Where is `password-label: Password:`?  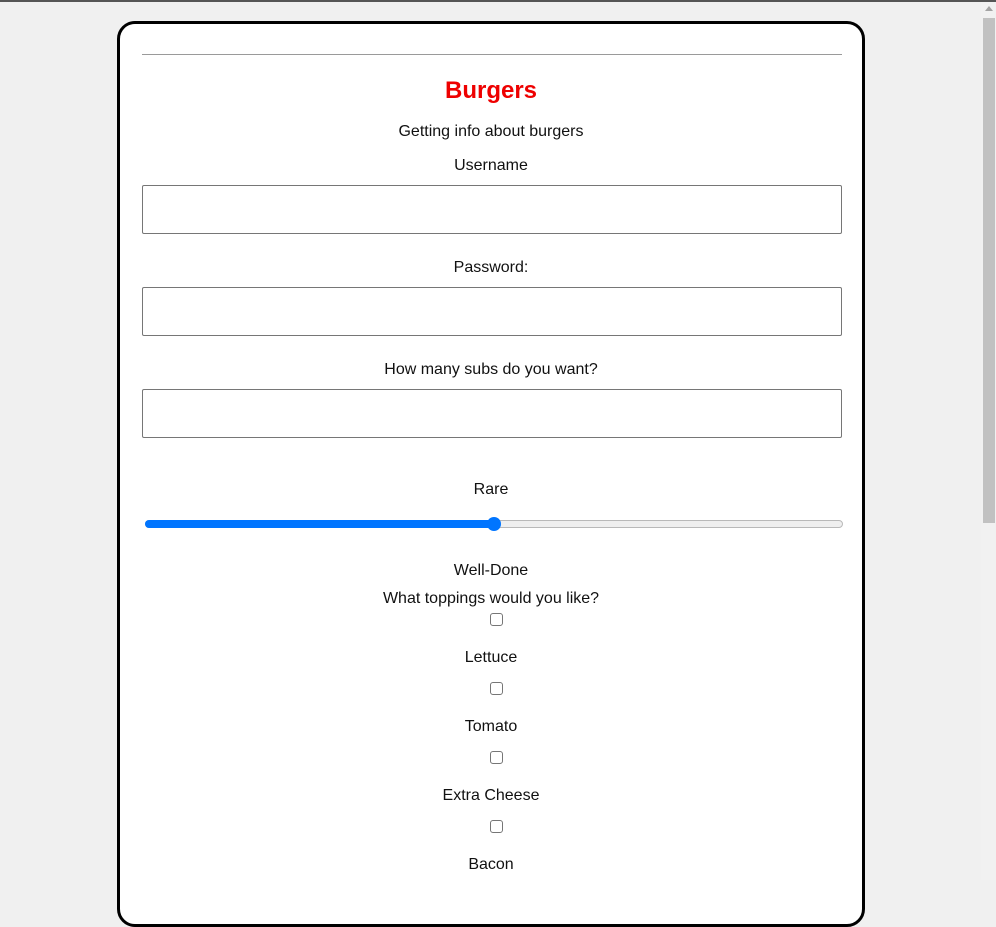 password-label: Password: is located at coordinates (491, 267).